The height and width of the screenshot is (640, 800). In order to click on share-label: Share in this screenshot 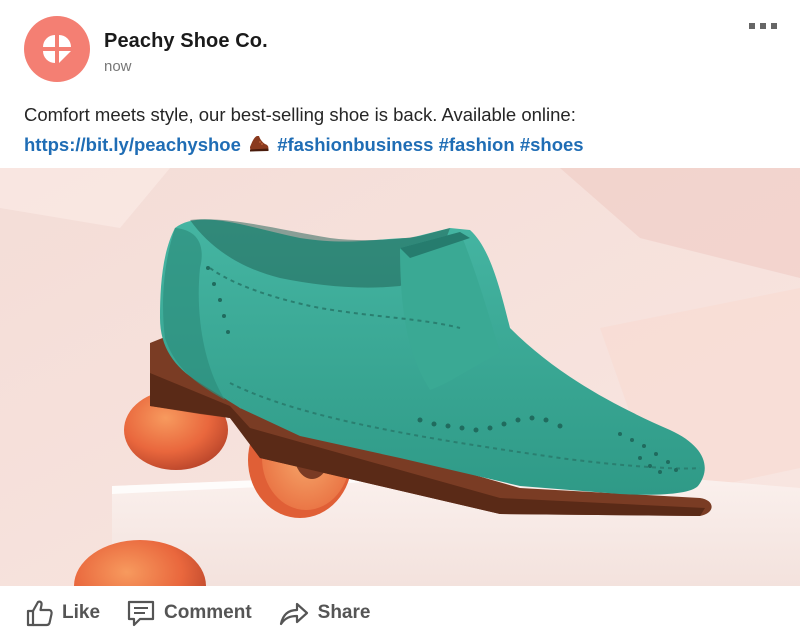, I will do `click(344, 612)`.